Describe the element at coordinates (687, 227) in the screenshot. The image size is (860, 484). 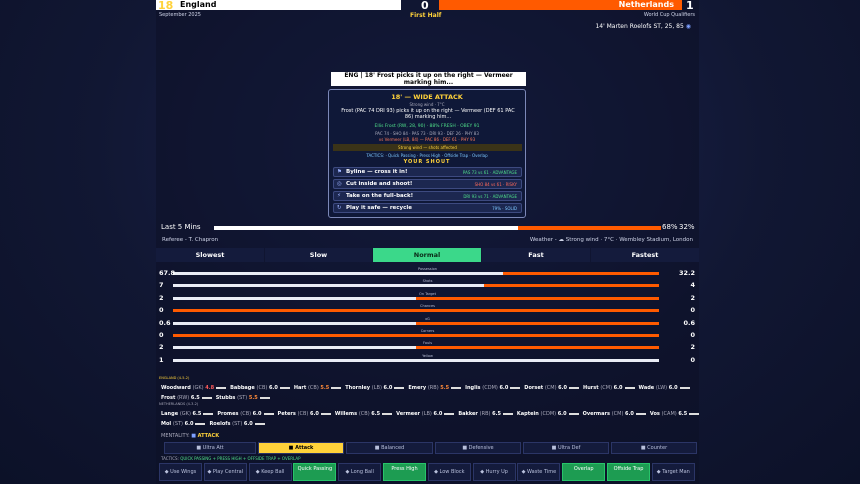
I see `last5-away-pct: 32%` at that location.